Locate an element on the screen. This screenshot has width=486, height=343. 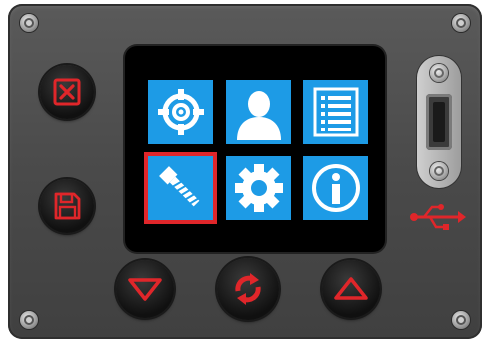
usb-slot is located at coordinates (439, 122).